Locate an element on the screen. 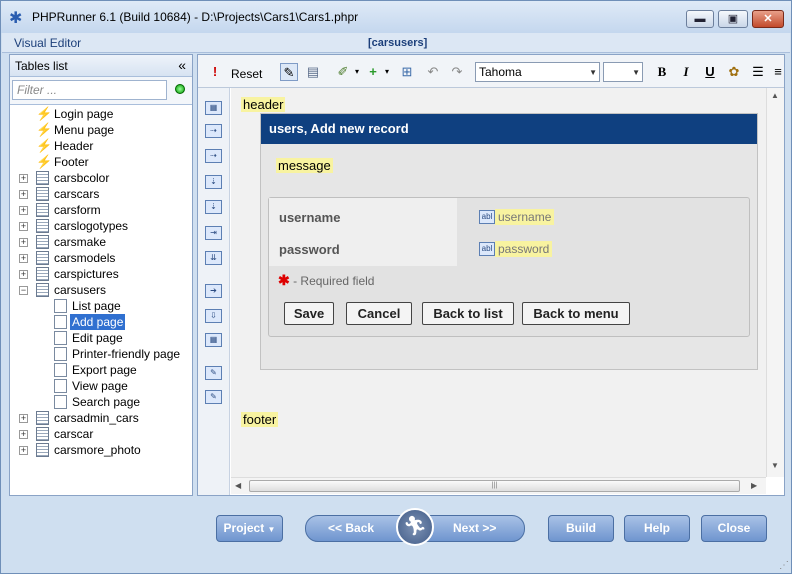  bold-button: B is located at coordinates (662, 72).